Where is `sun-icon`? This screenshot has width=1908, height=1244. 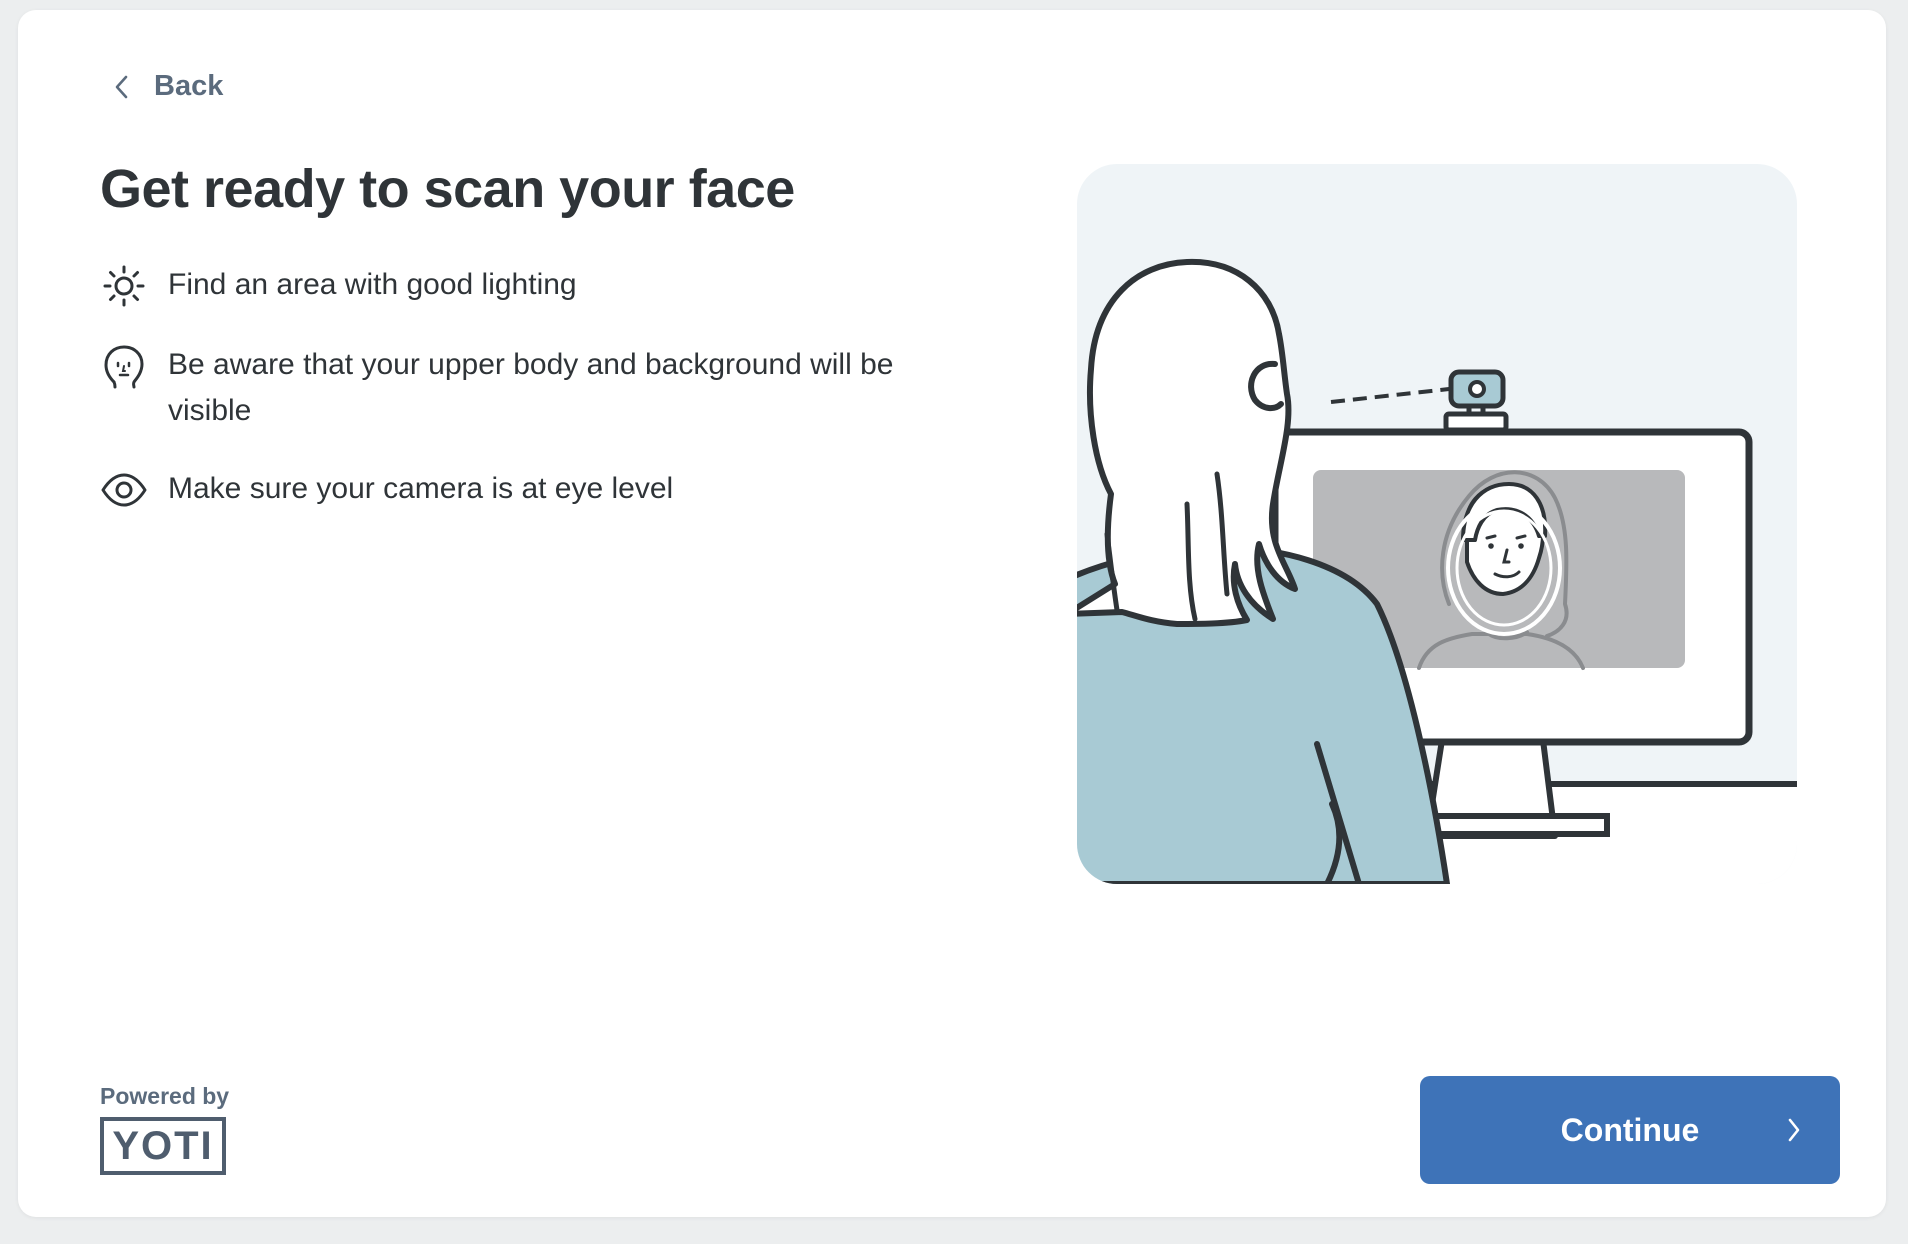 sun-icon is located at coordinates (124, 286).